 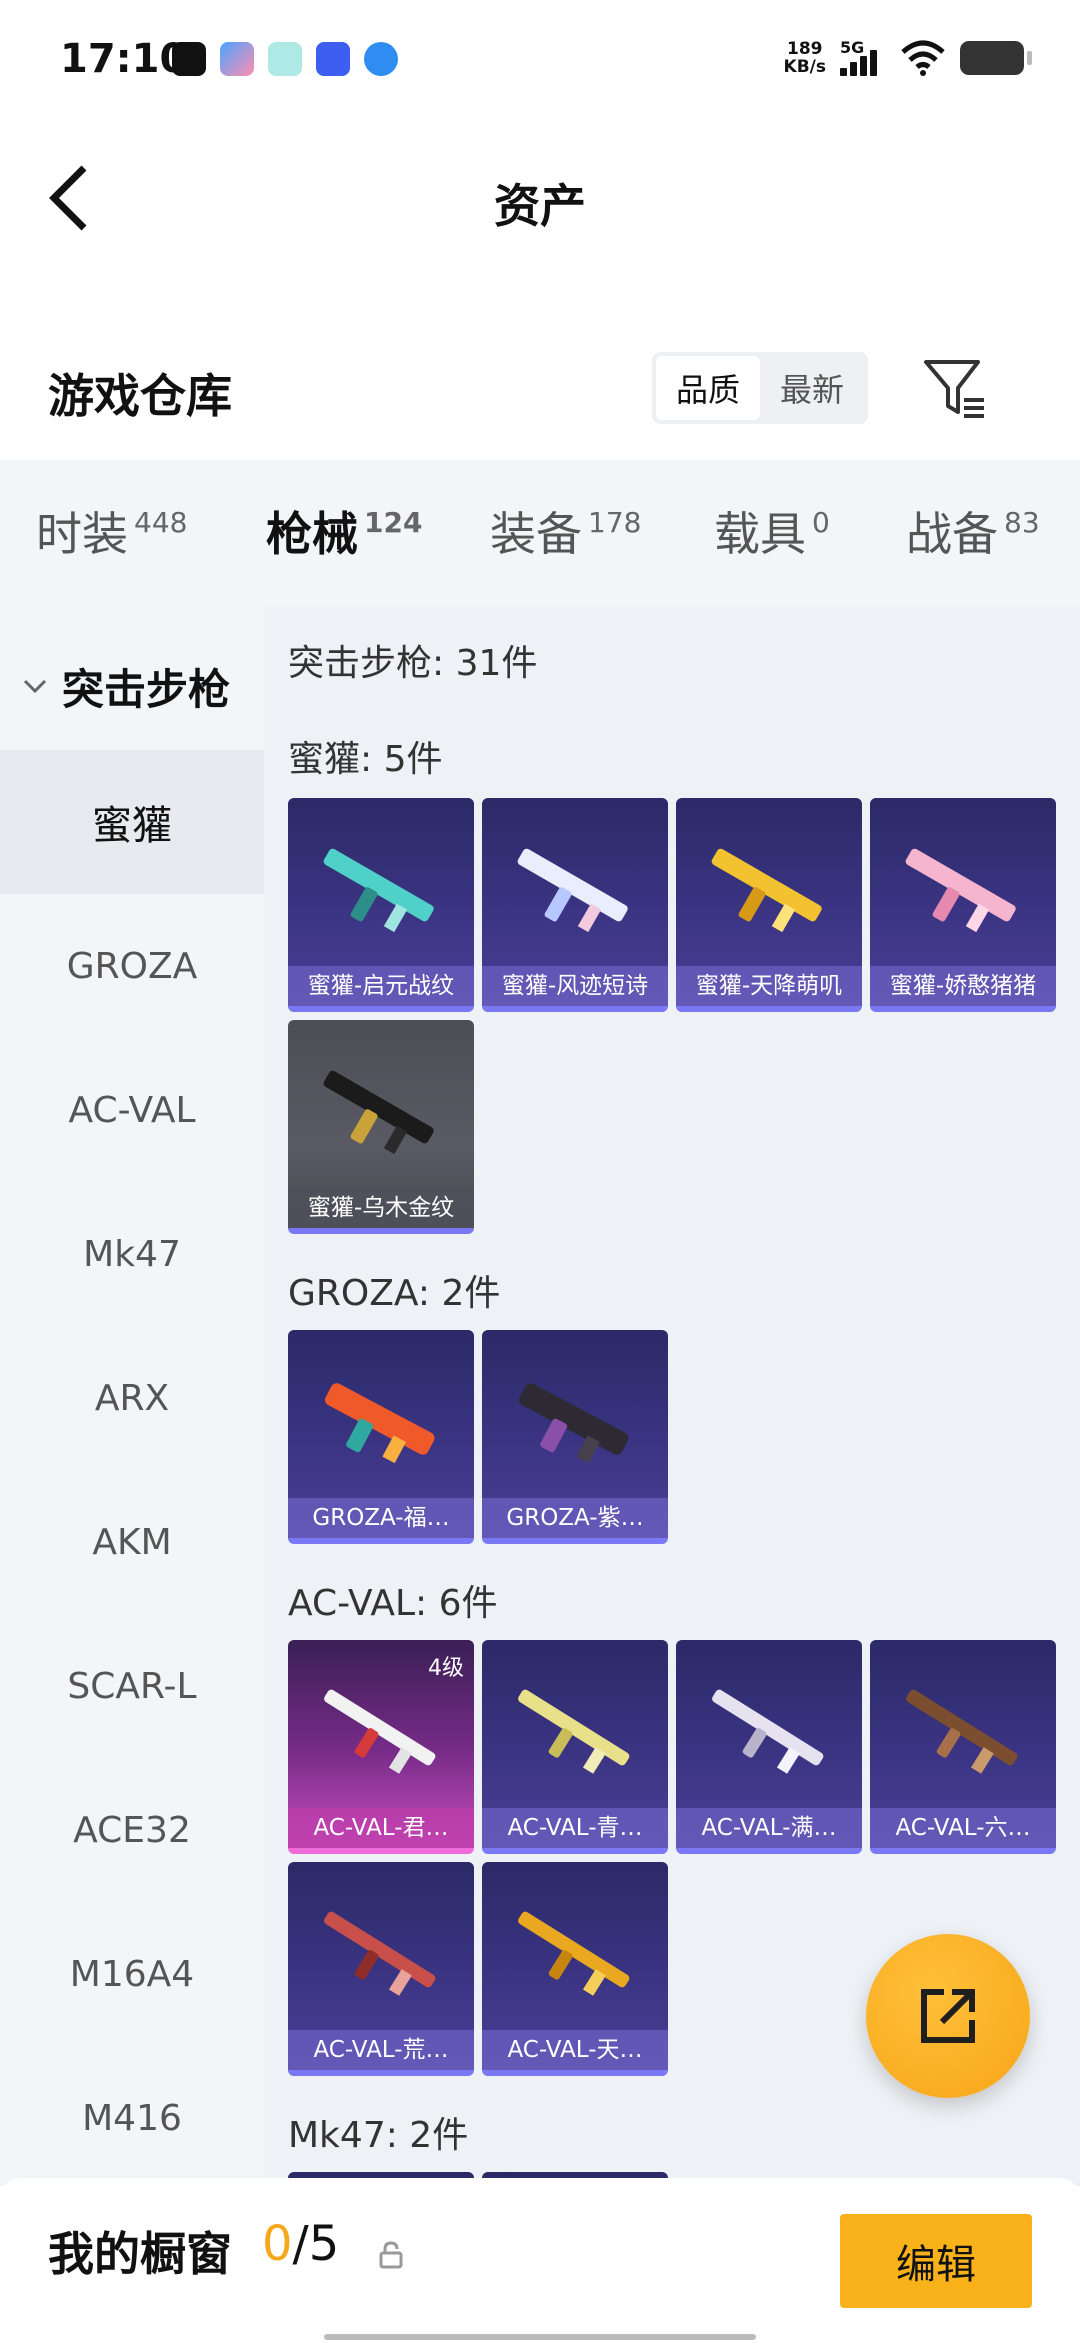 I want to click on battery-icon, so click(x=996, y=58).